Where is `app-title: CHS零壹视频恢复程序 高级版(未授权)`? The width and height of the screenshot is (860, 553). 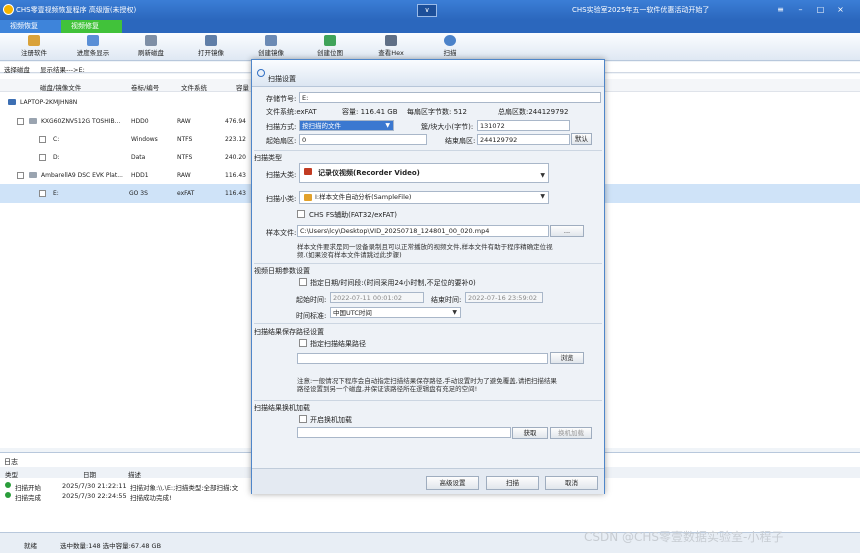 app-title: CHS零壹视频恢复程序 高级版(未授权) is located at coordinates (76, 10).